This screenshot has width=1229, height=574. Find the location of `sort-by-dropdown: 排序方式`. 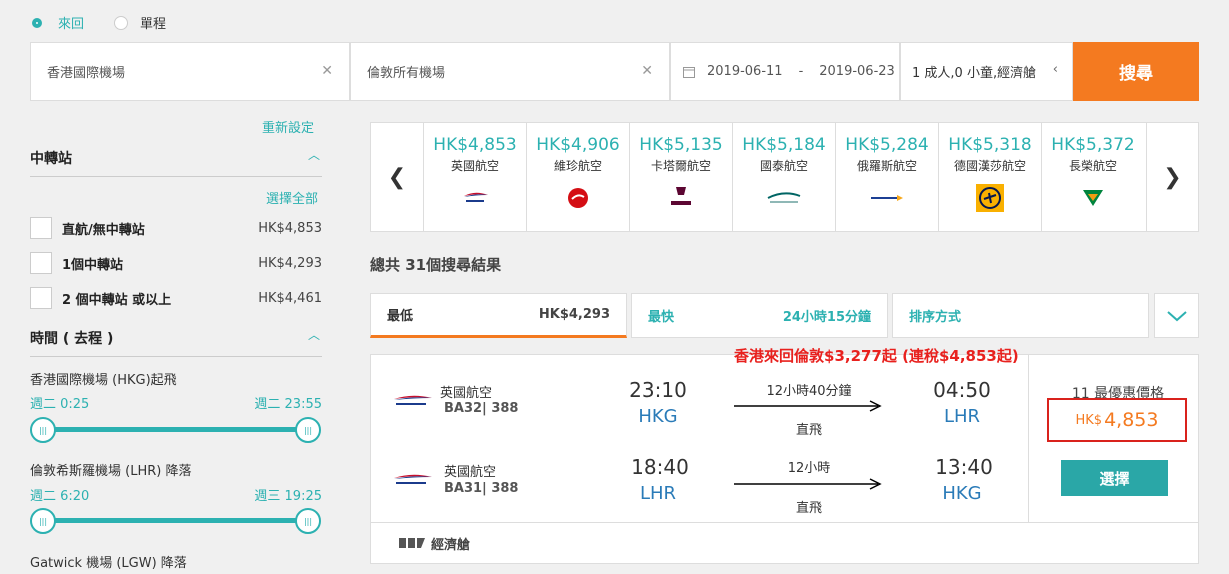

sort-by-dropdown: 排序方式 is located at coordinates (1020, 315).